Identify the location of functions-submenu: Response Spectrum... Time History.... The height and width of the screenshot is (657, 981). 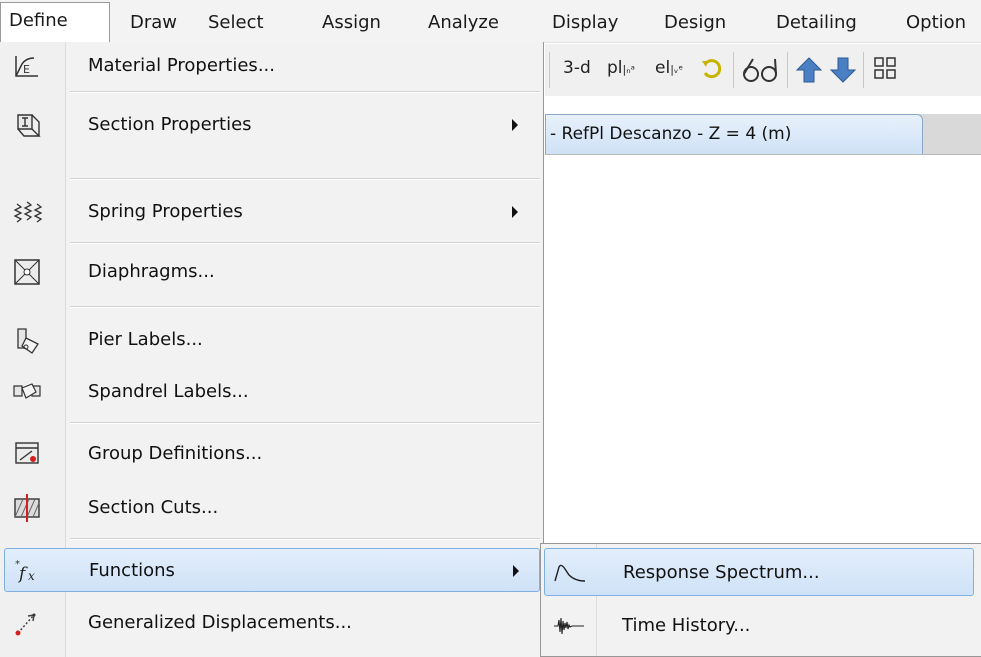
(760, 600).